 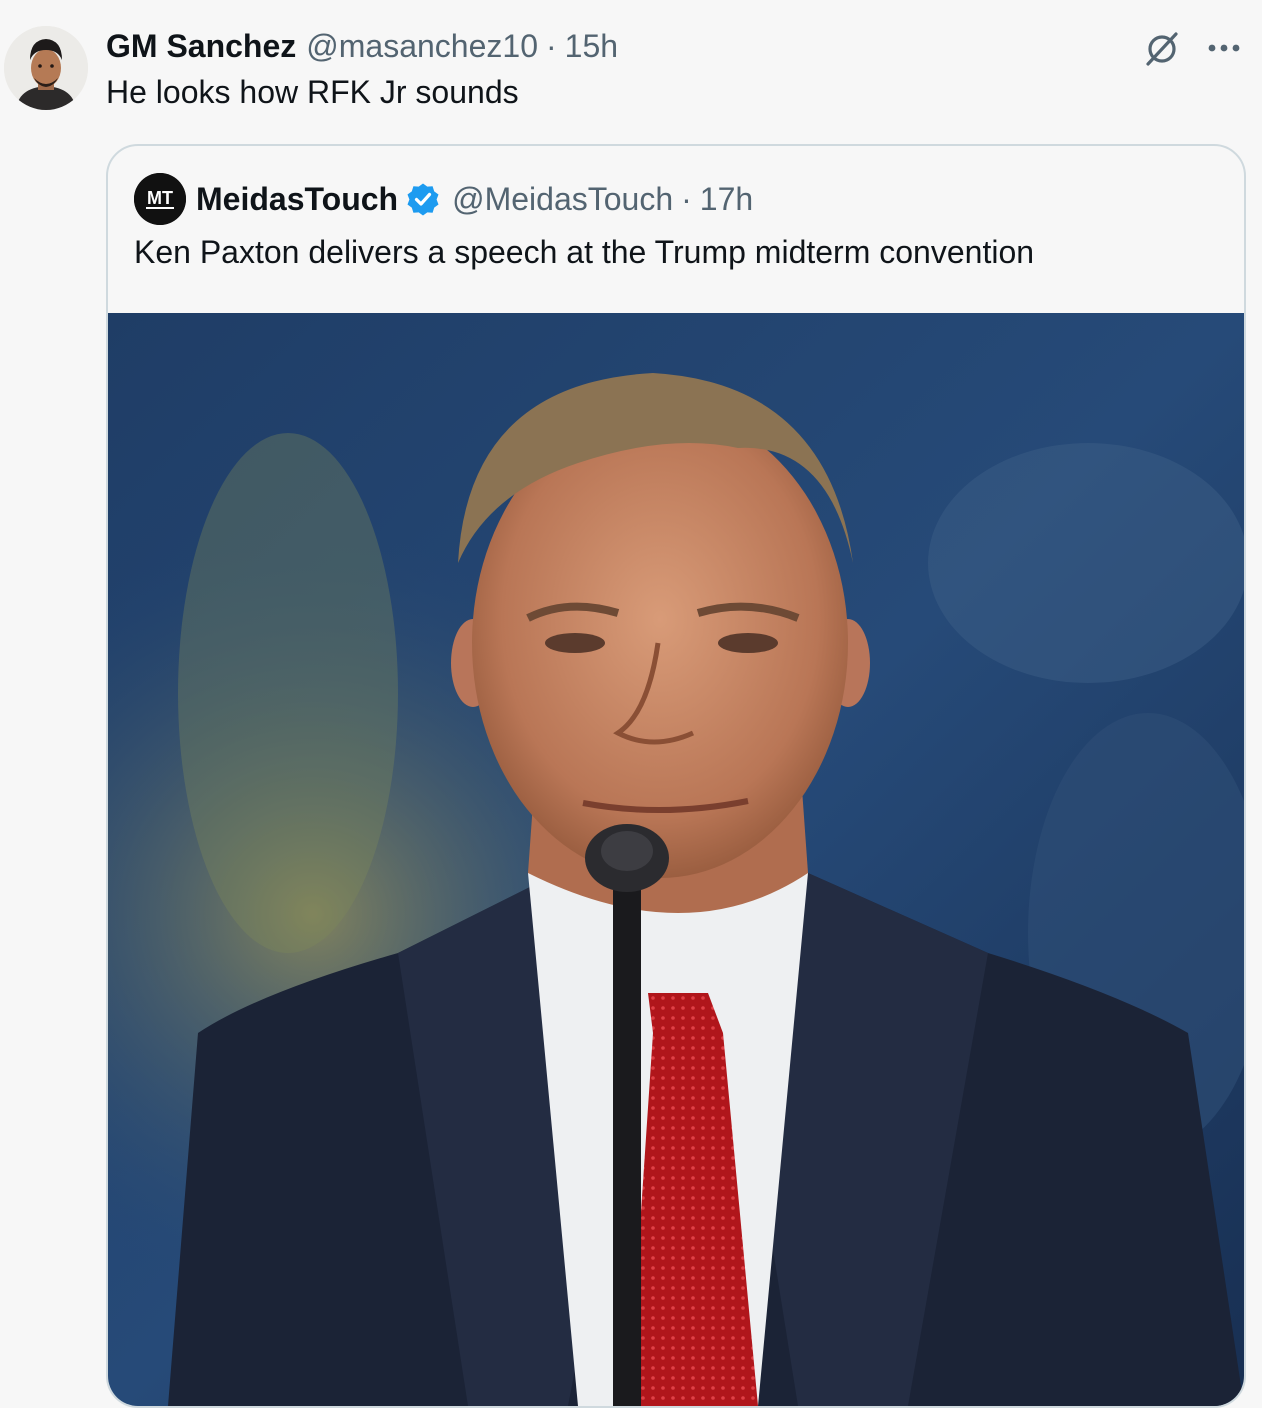 What do you see at coordinates (443, 199) in the screenshot?
I see `quoted-header: MT MeidasTouch @MeidasTouch · 17h` at bounding box center [443, 199].